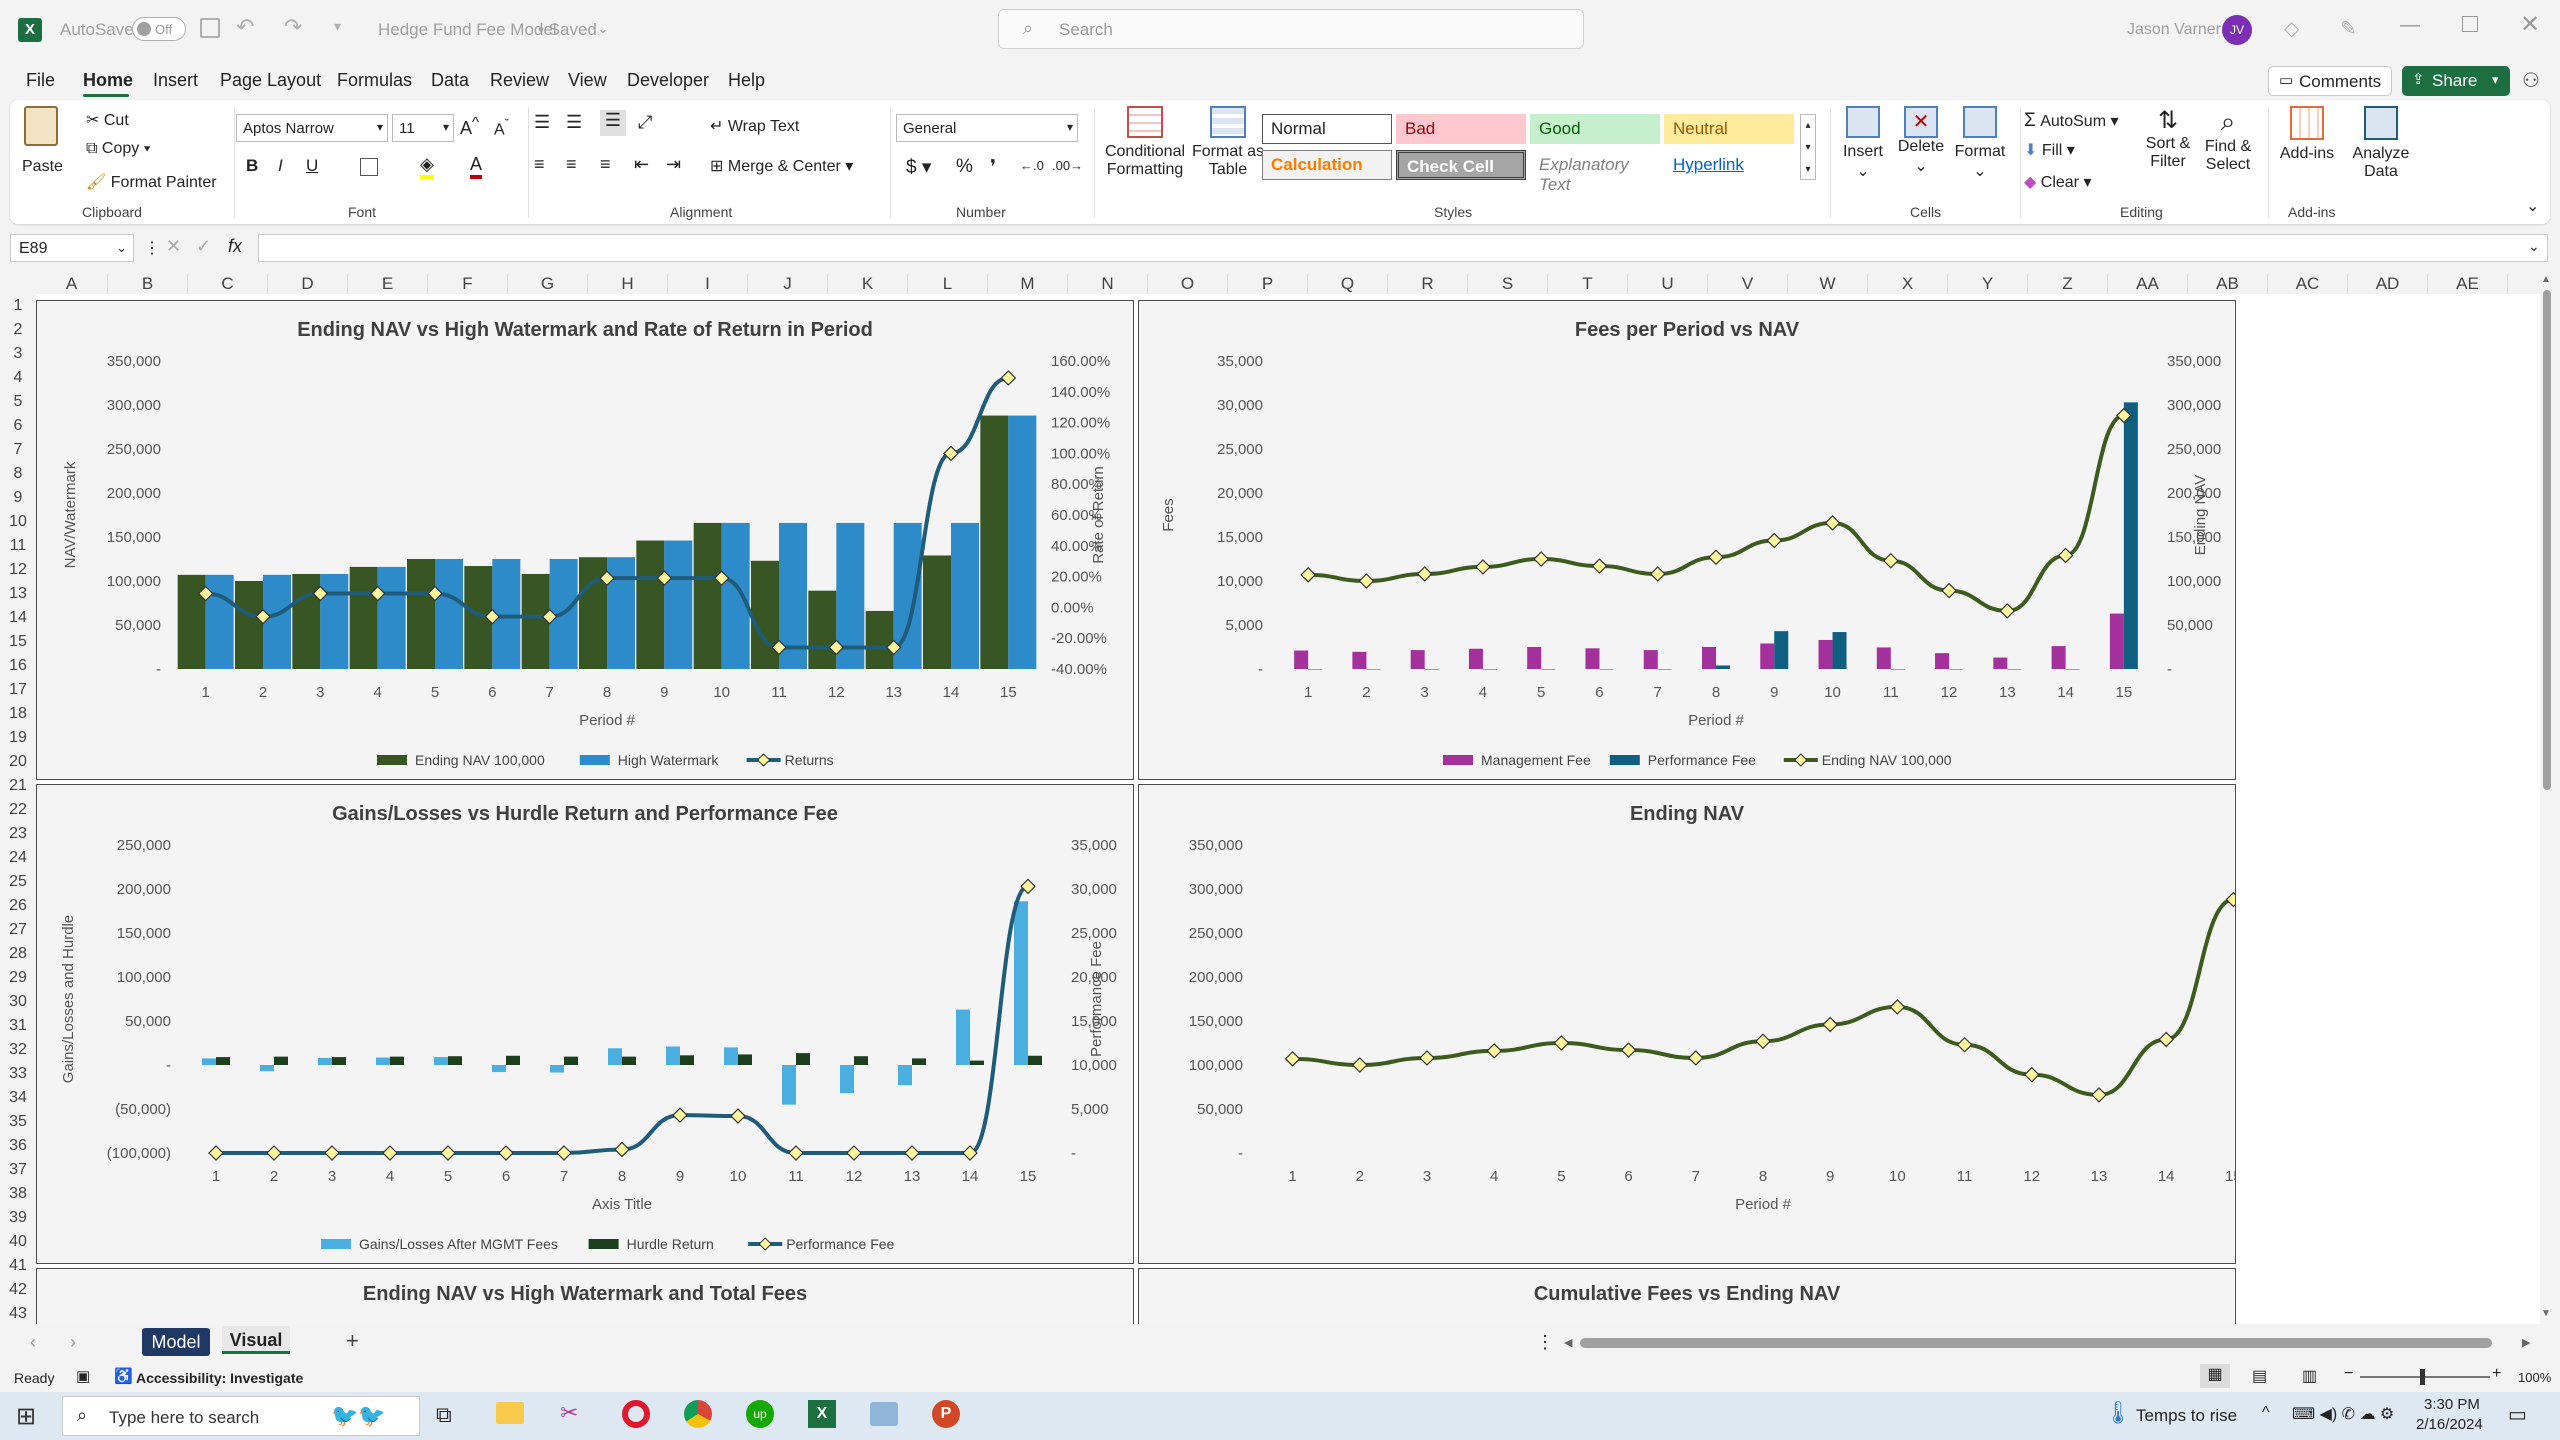  What do you see at coordinates (18, 762) in the screenshot?
I see `row-header-20: 20` at bounding box center [18, 762].